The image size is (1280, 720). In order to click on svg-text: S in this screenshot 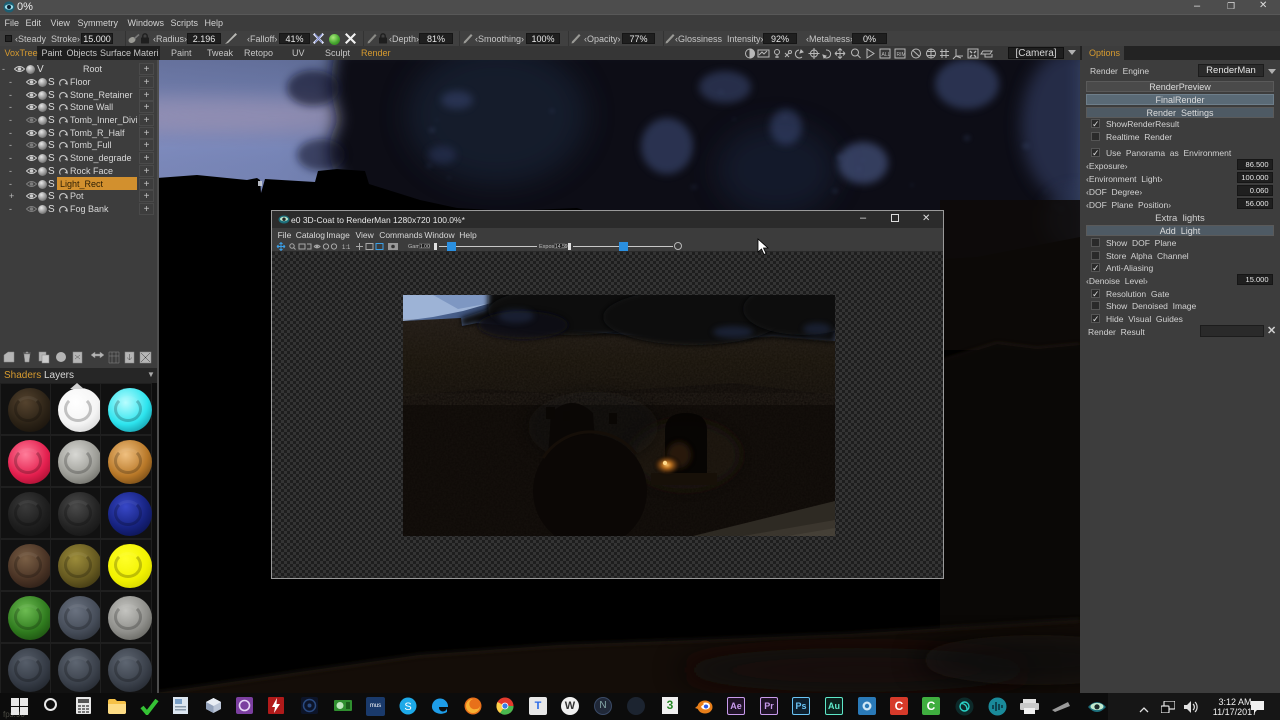, I will do `click(407, 707)`.